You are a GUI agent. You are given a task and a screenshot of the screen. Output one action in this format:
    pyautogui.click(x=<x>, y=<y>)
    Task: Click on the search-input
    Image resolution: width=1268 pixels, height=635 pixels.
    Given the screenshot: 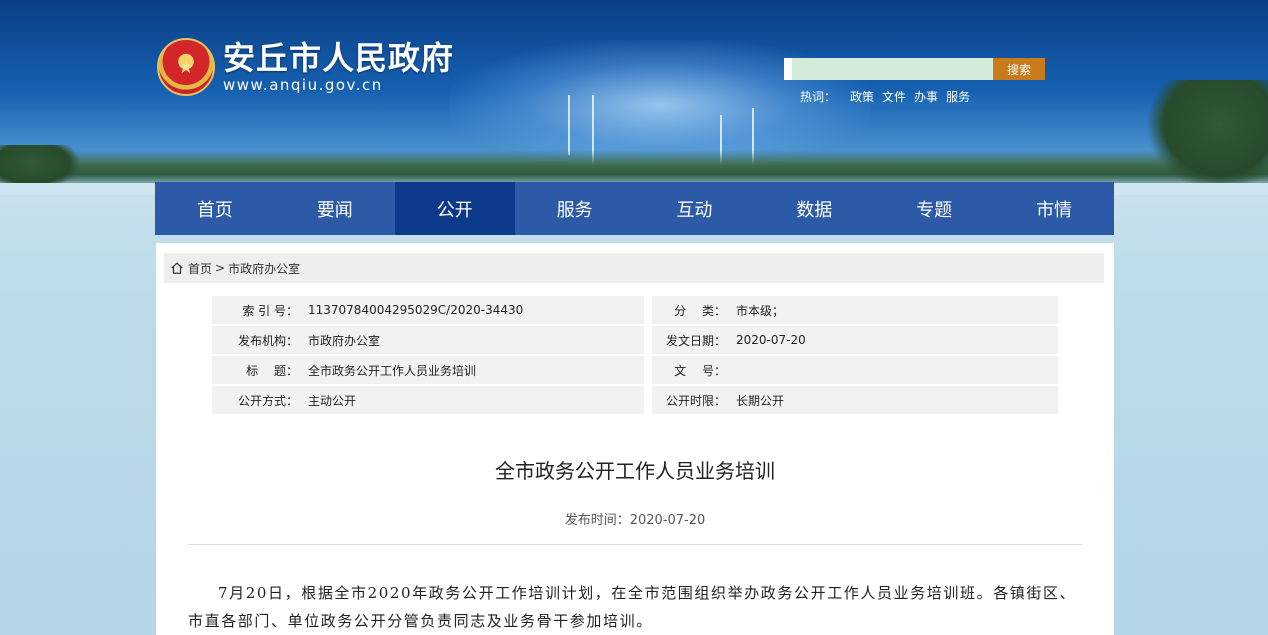 What is the action you would take?
    pyautogui.click(x=888, y=69)
    